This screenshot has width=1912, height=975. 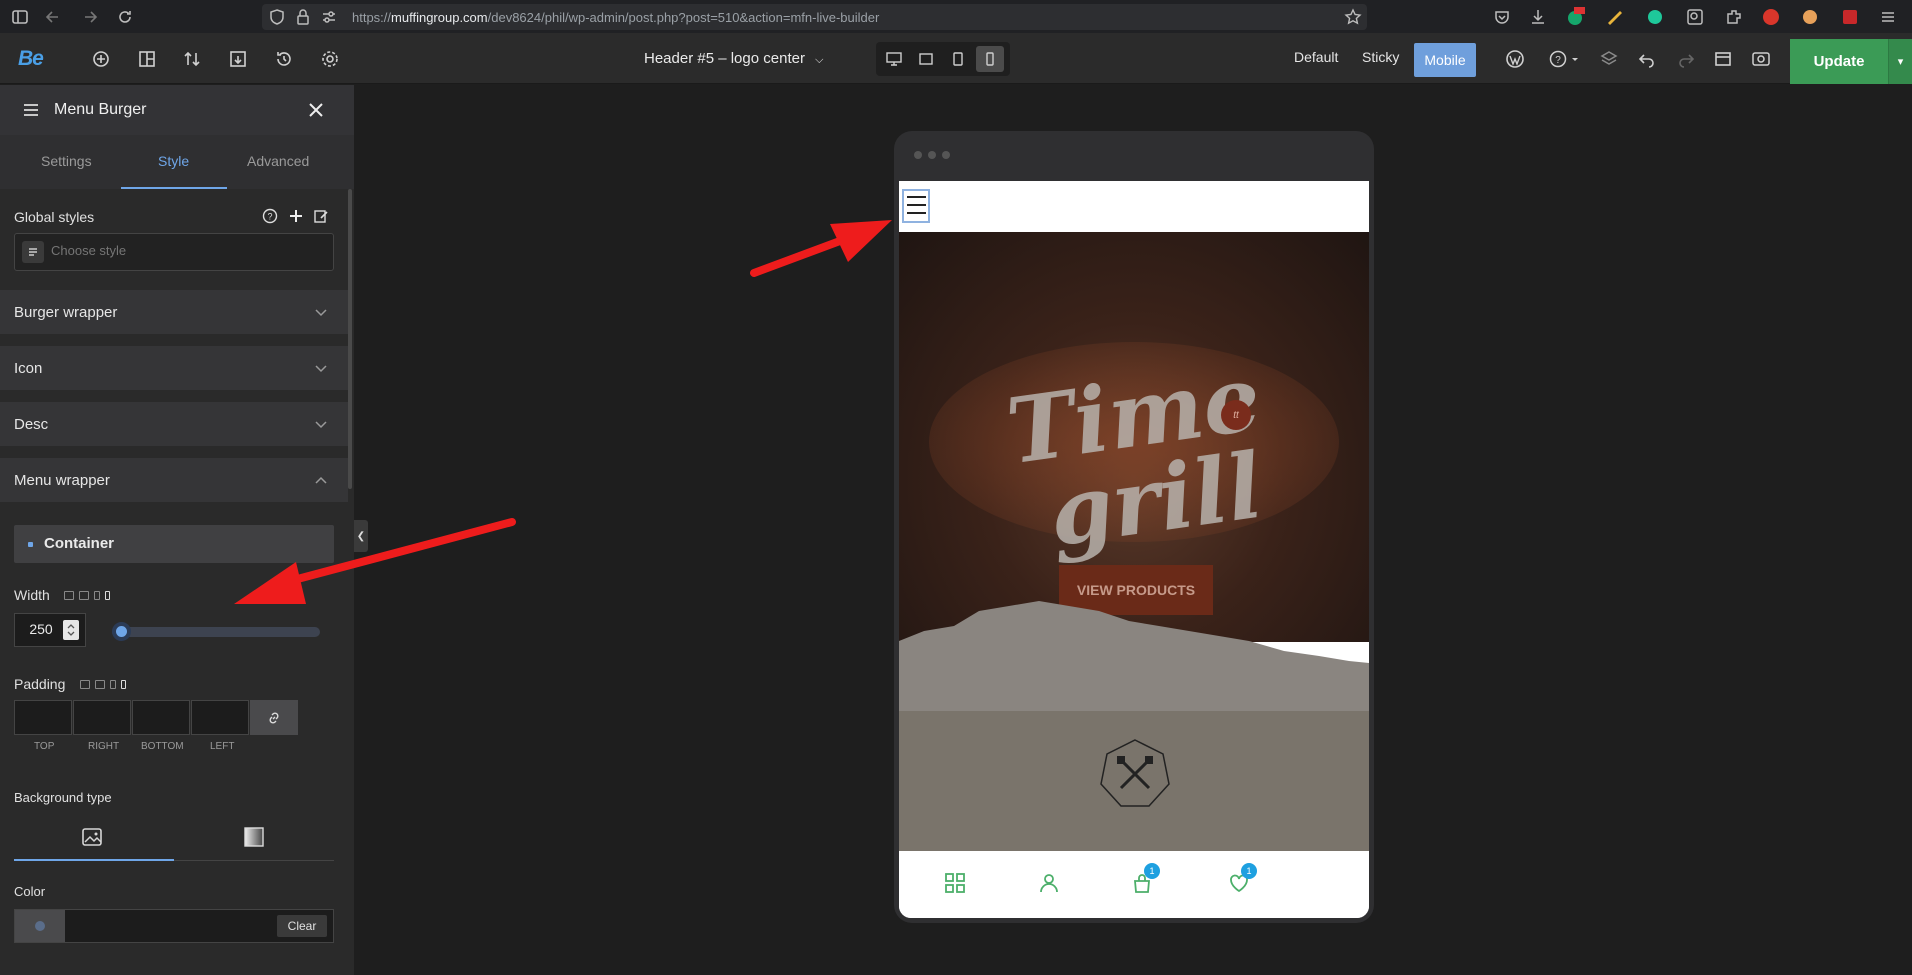 I want to click on tab-settings: Settings, so click(x=66, y=161).